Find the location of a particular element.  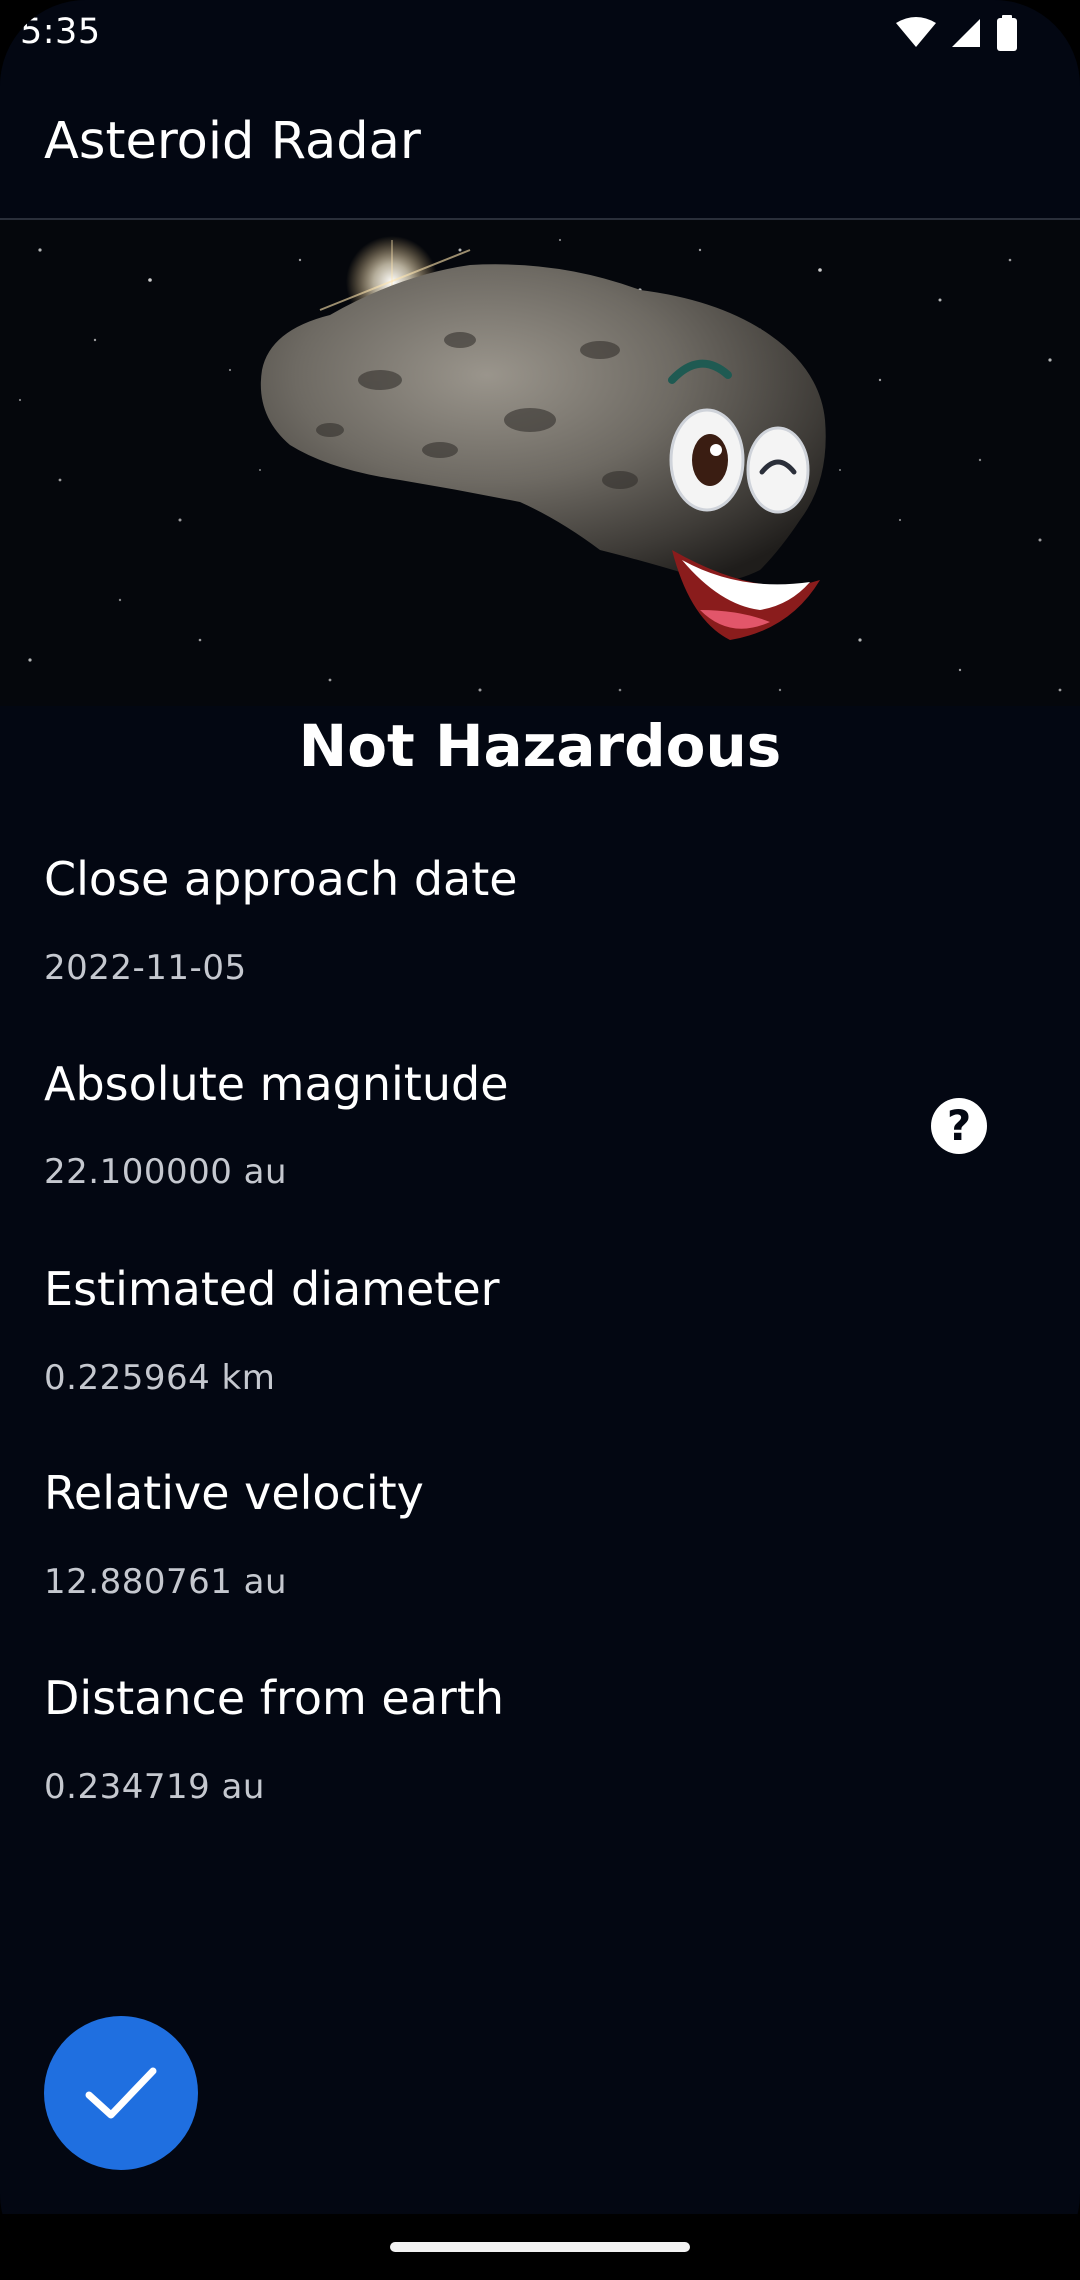

confirm-fab-button is located at coordinates (121, 2093).